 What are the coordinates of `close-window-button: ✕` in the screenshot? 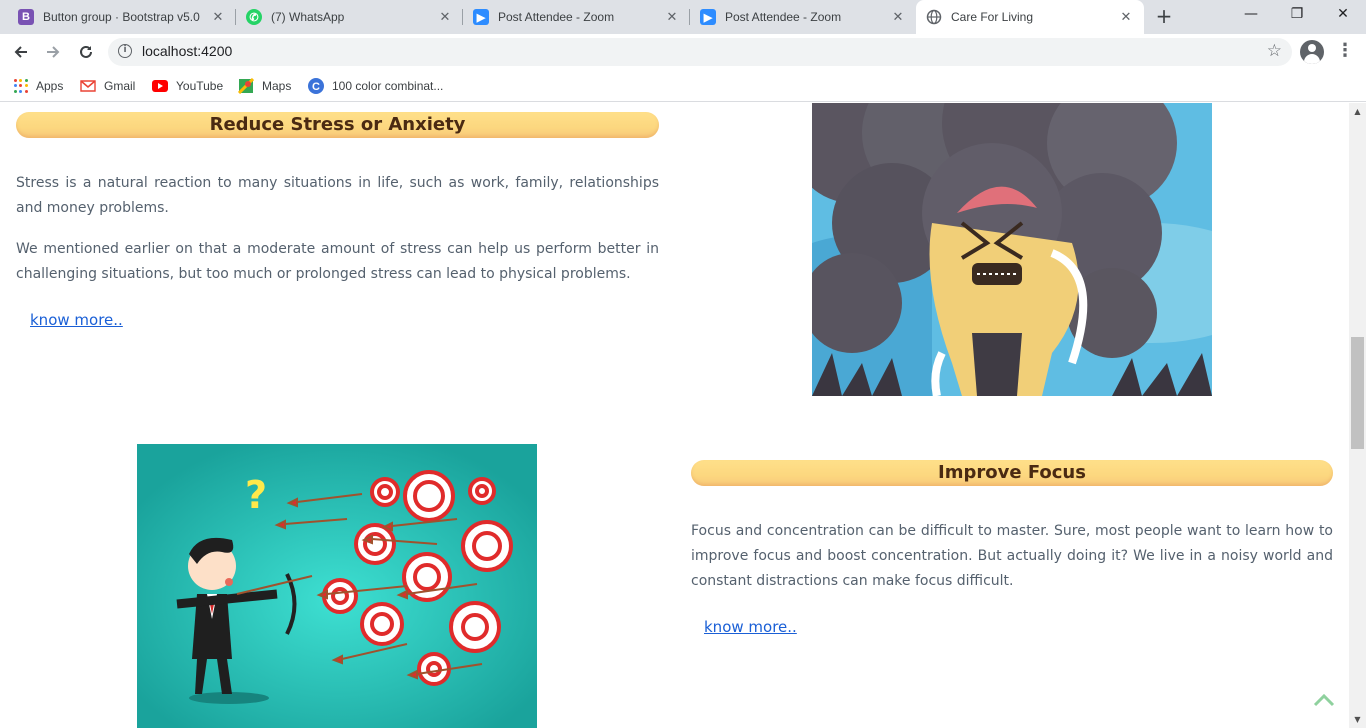 It's located at (1343, 15).